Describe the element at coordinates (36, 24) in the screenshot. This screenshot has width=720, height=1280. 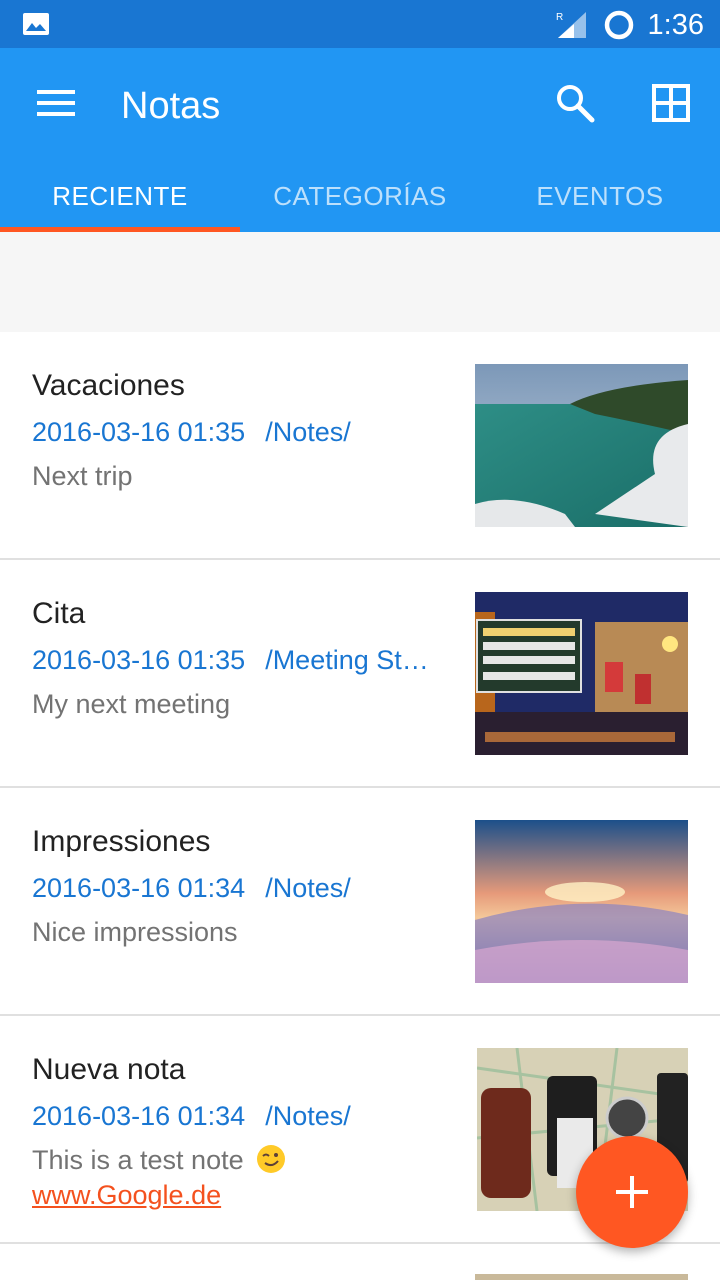
I see `image-icon` at that location.